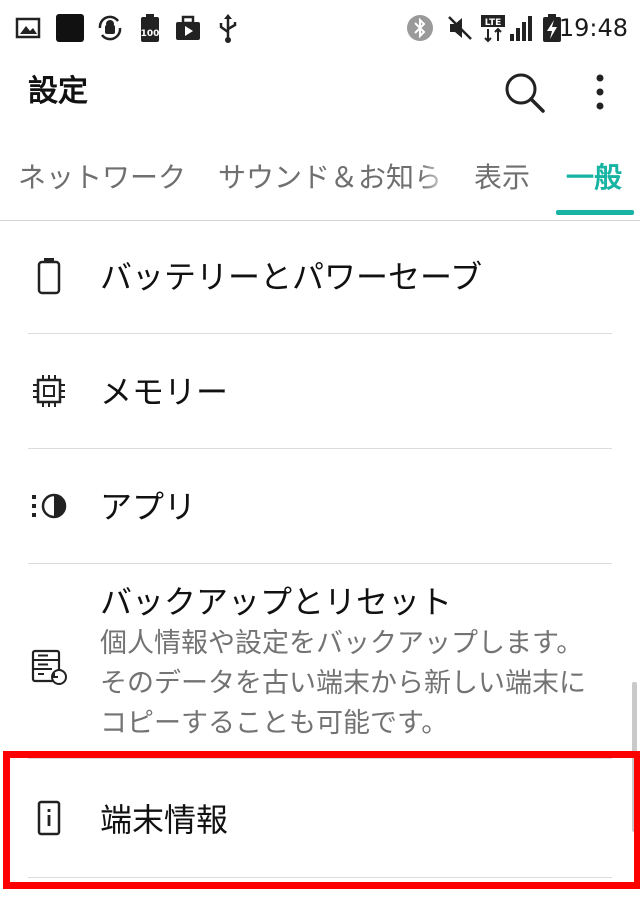  Describe the element at coordinates (593, 28) in the screenshot. I see `status-time: 19:48` at that location.